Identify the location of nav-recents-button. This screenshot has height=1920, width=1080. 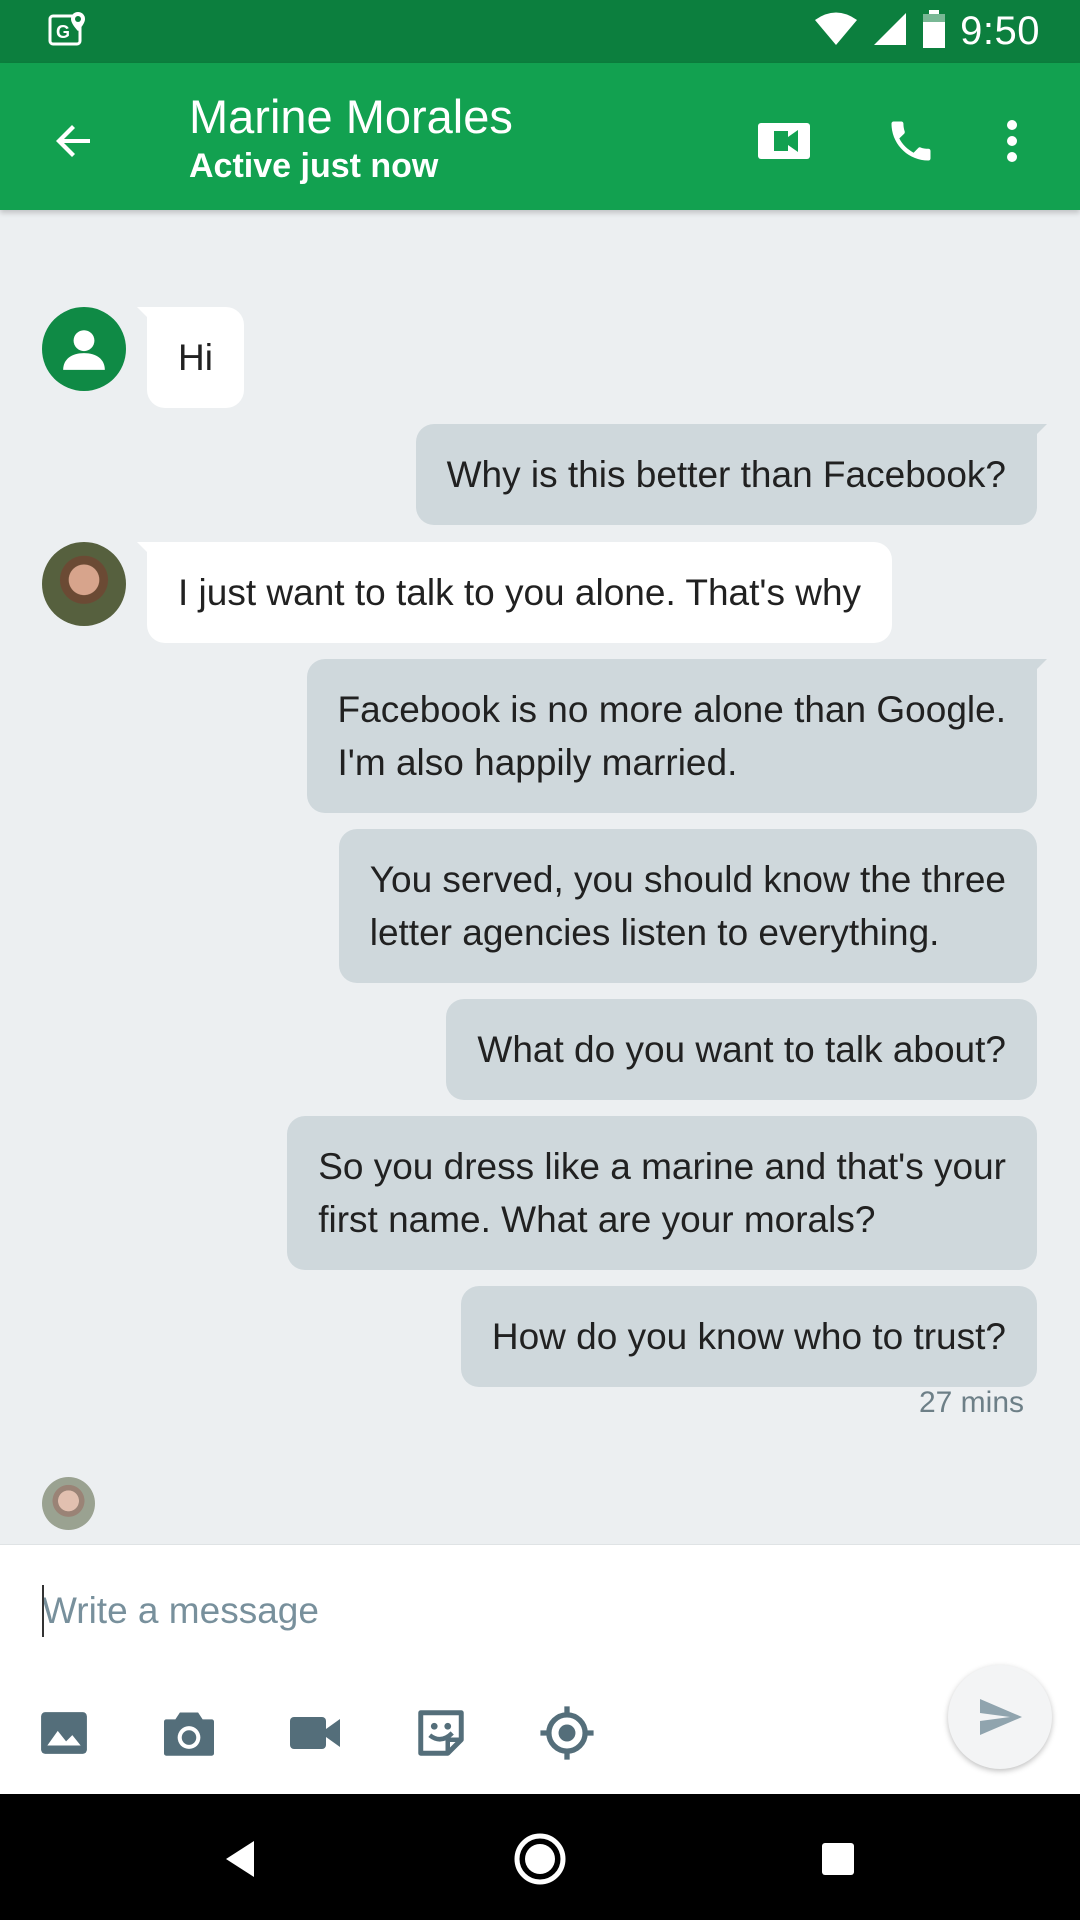
(838, 1859).